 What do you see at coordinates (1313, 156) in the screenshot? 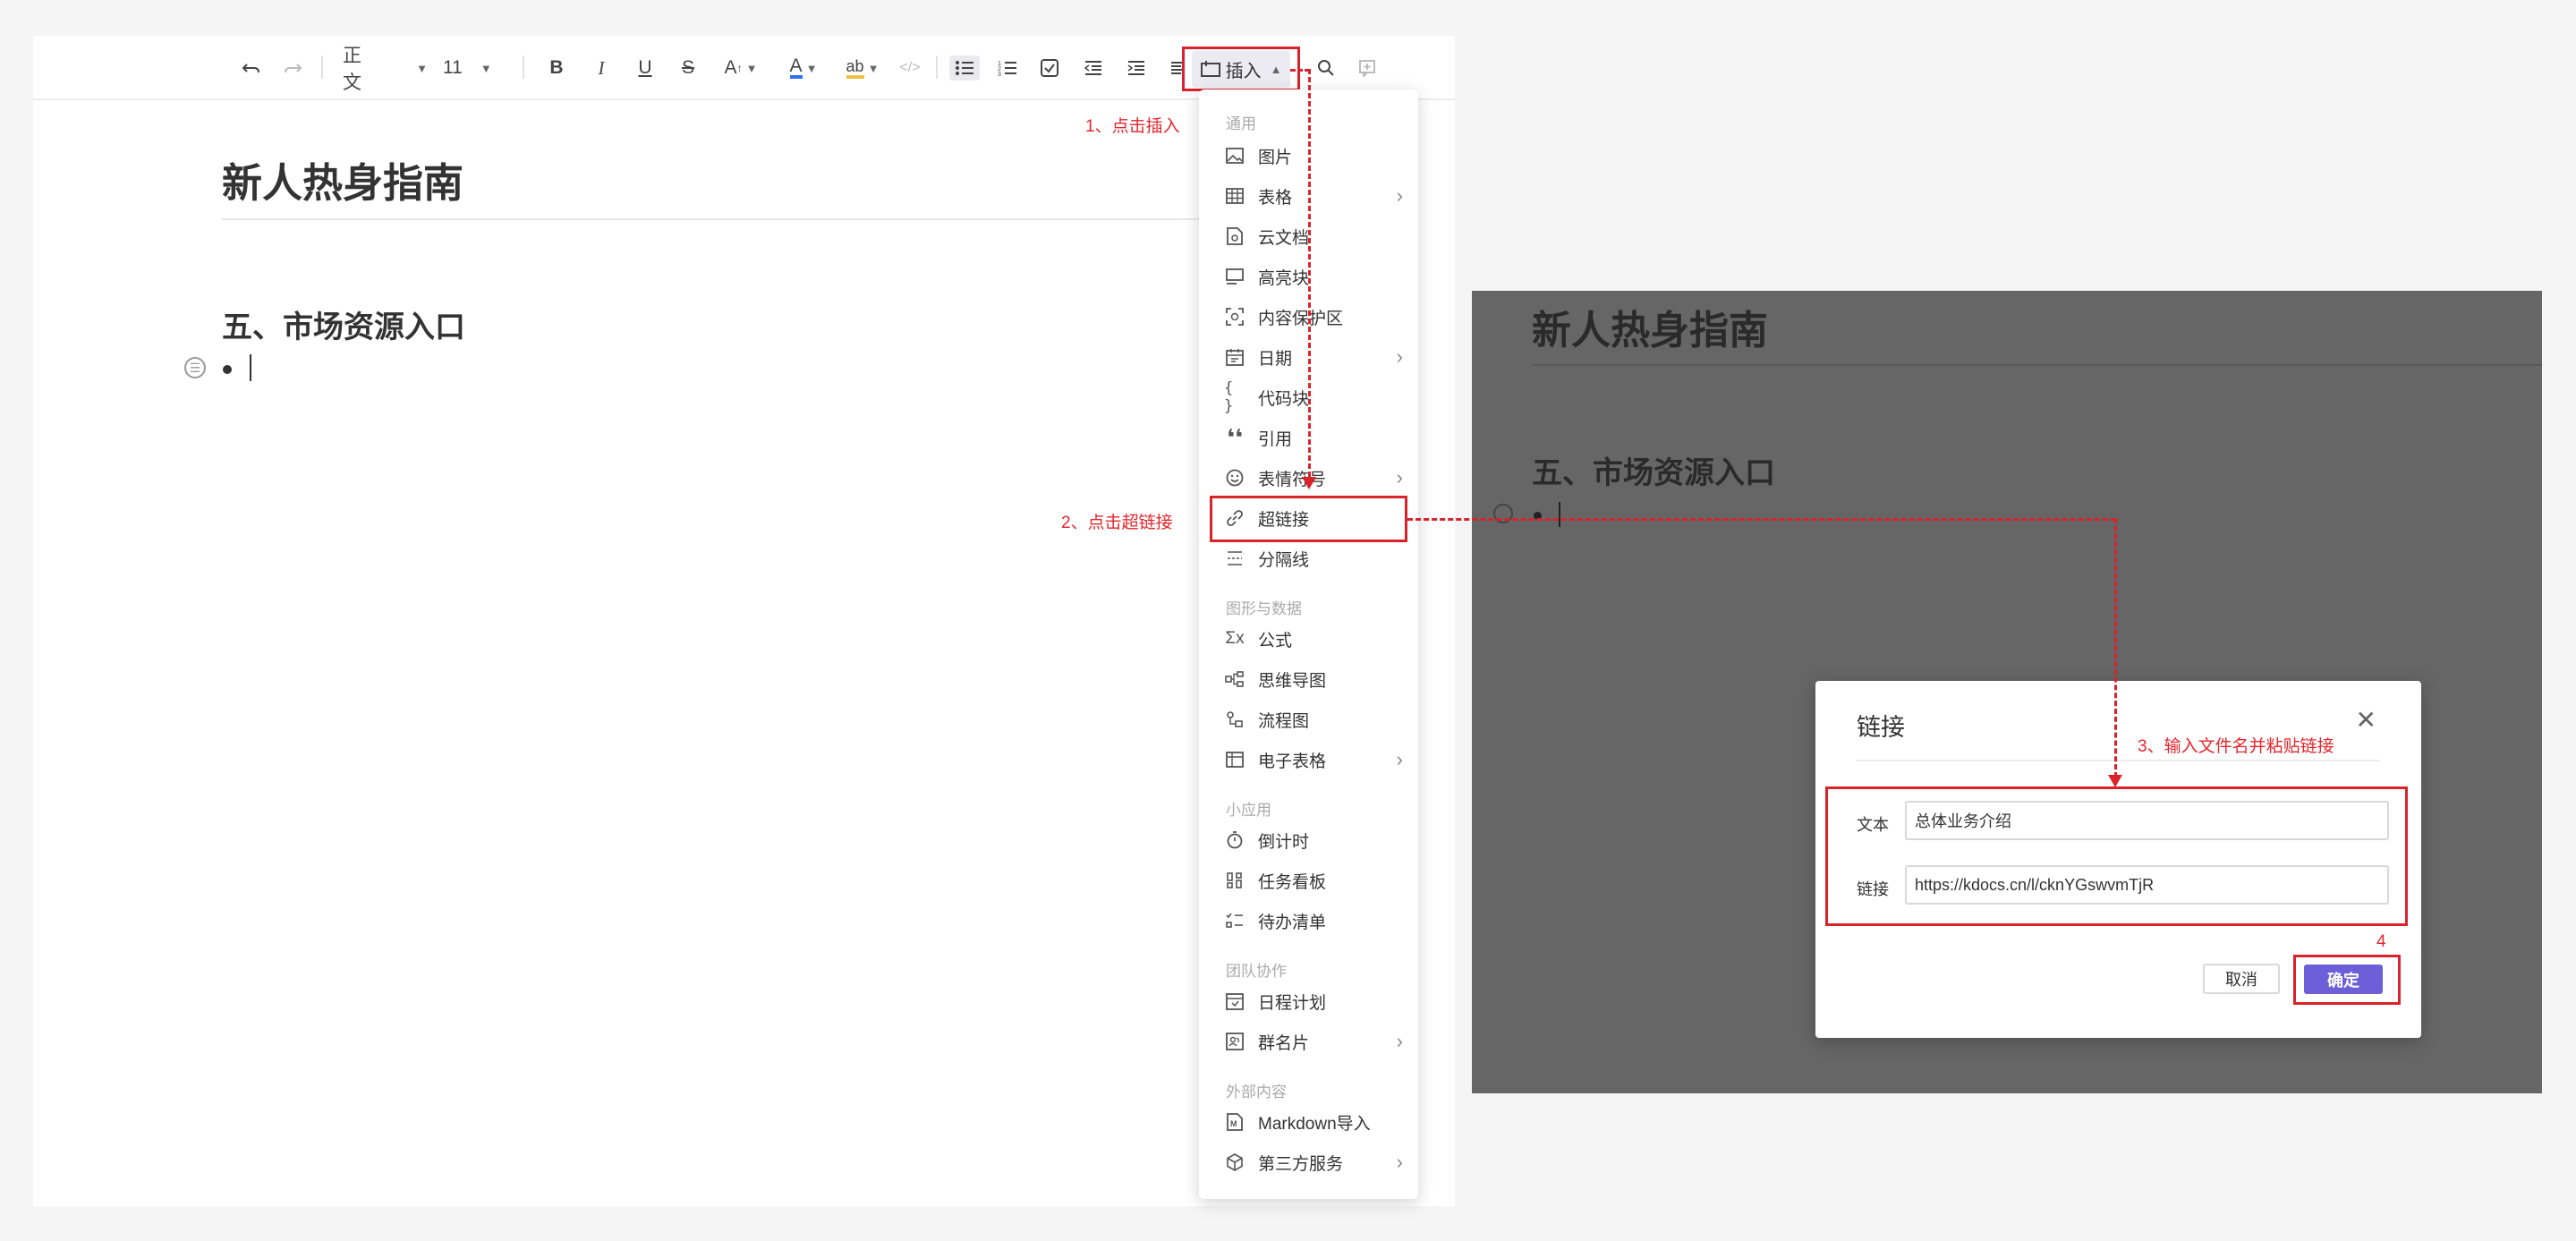
I see `menu-item-image: 图片` at bounding box center [1313, 156].